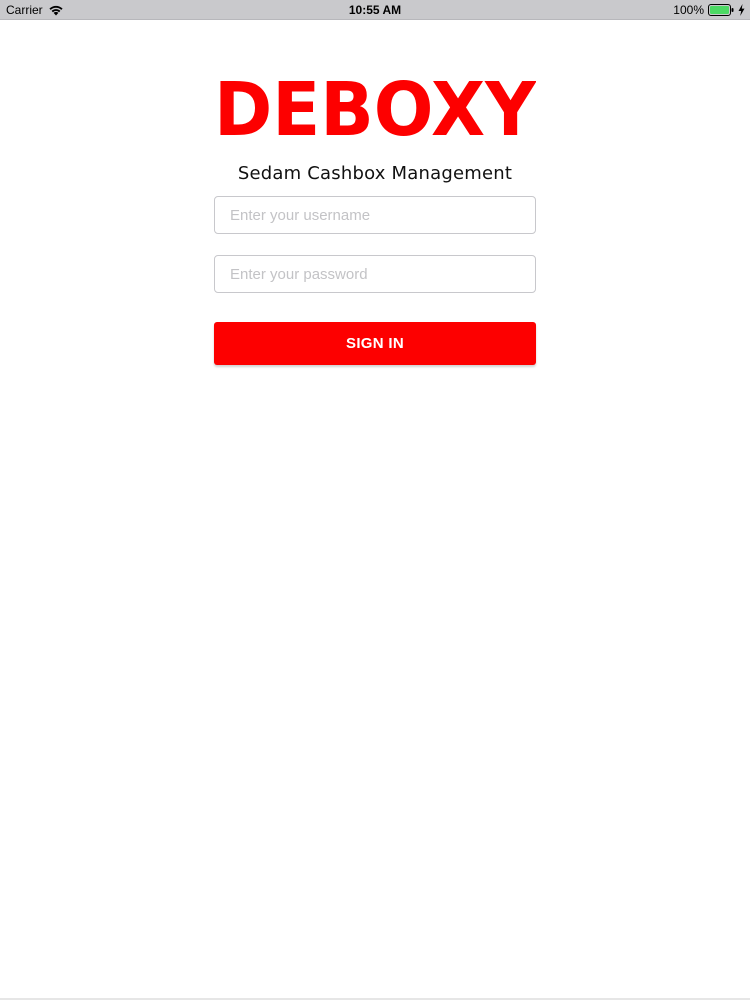  I want to click on status-right: 100%, so click(709, 10).